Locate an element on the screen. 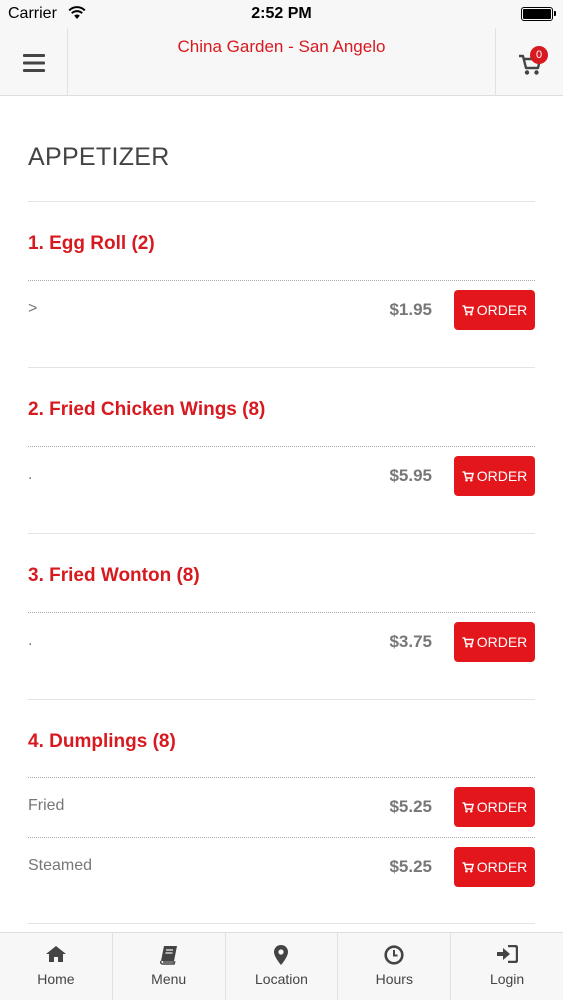 The height and width of the screenshot is (1000, 563). bottom-nav: Home Menu Location Hours Login is located at coordinates (281, 966).